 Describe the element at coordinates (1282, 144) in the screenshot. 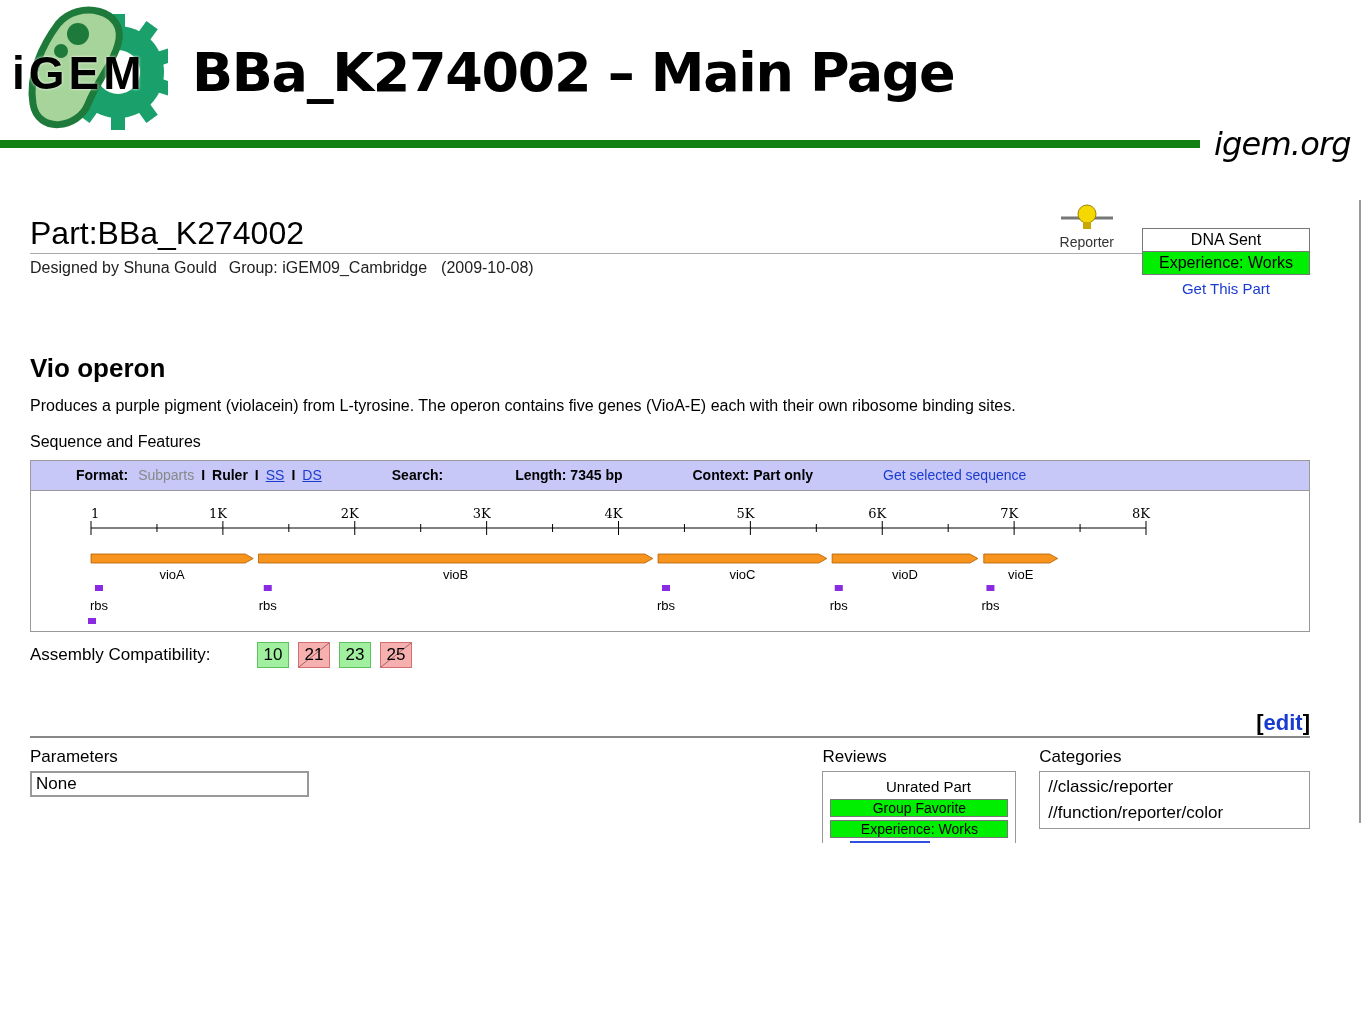

I see `site-name: igem.org` at that location.